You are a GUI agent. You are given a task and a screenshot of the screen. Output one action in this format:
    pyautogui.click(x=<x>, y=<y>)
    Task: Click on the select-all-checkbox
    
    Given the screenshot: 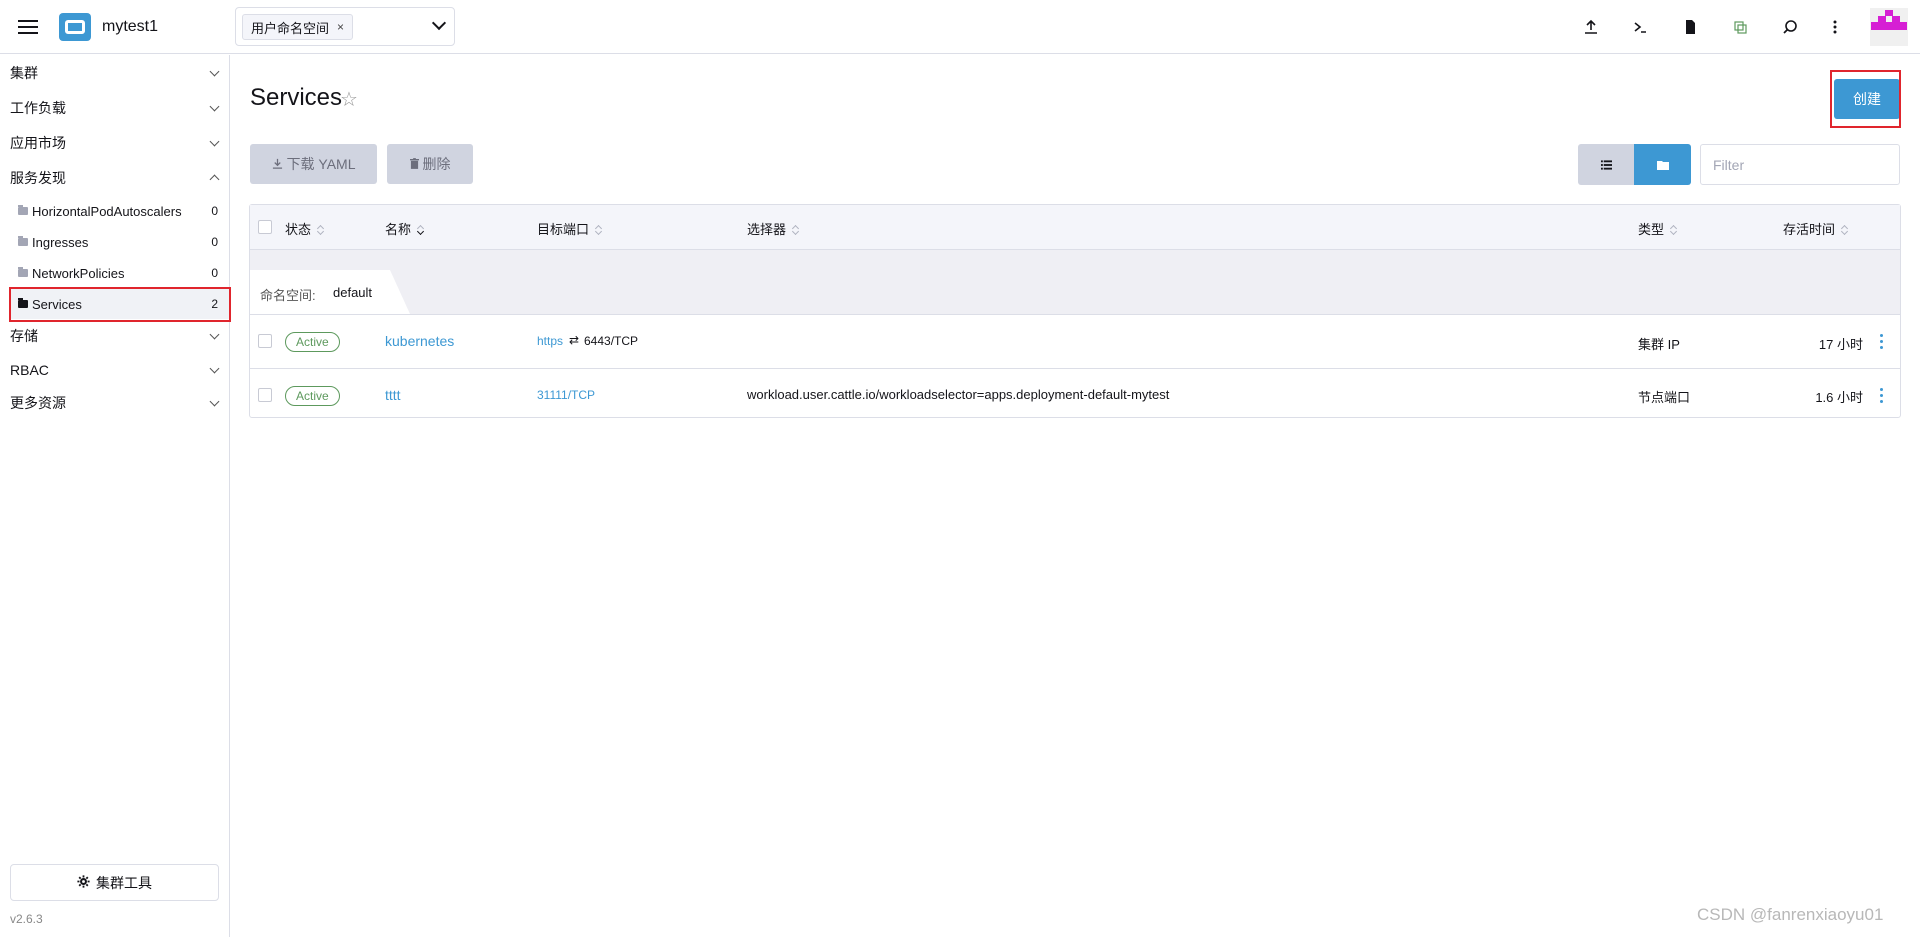 What is the action you would take?
    pyautogui.click(x=265, y=227)
    